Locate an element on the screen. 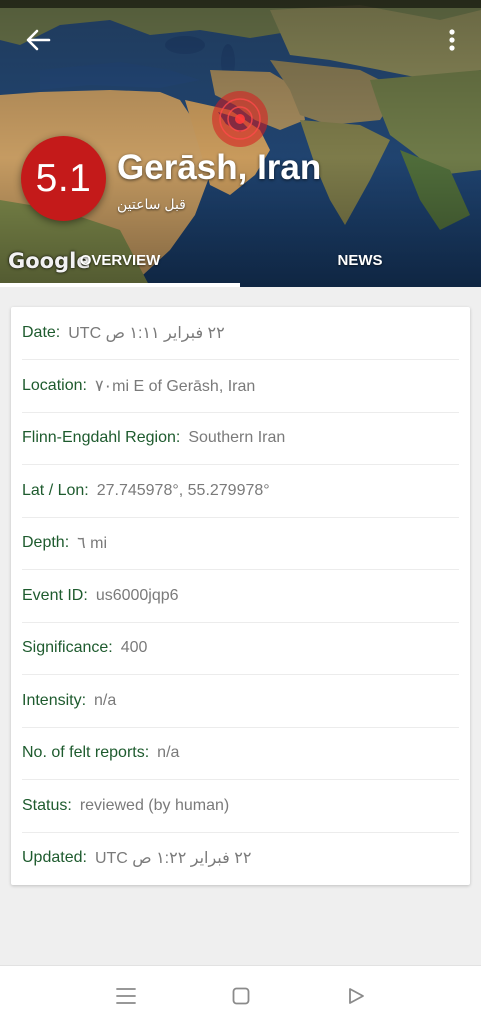 Image resolution: width=481 pixels, height=1024 pixels. square-home-icon is located at coordinates (241, 996).